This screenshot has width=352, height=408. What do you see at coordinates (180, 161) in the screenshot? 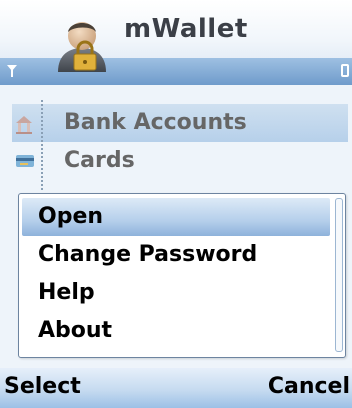
I see `list-item-cards: Cards` at bounding box center [180, 161].